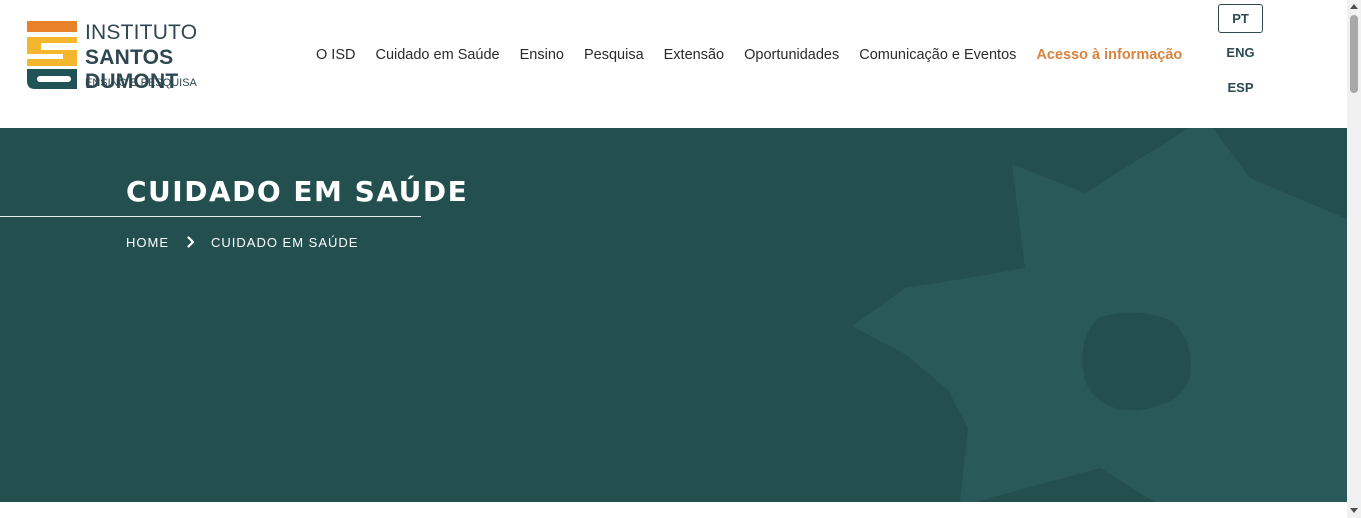 The width and height of the screenshot is (1361, 518). What do you see at coordinates (141, 83) in the screenshot?
I see `logo-tagline: ENSINO E PESQUISA` at bounding box center [141, 83].